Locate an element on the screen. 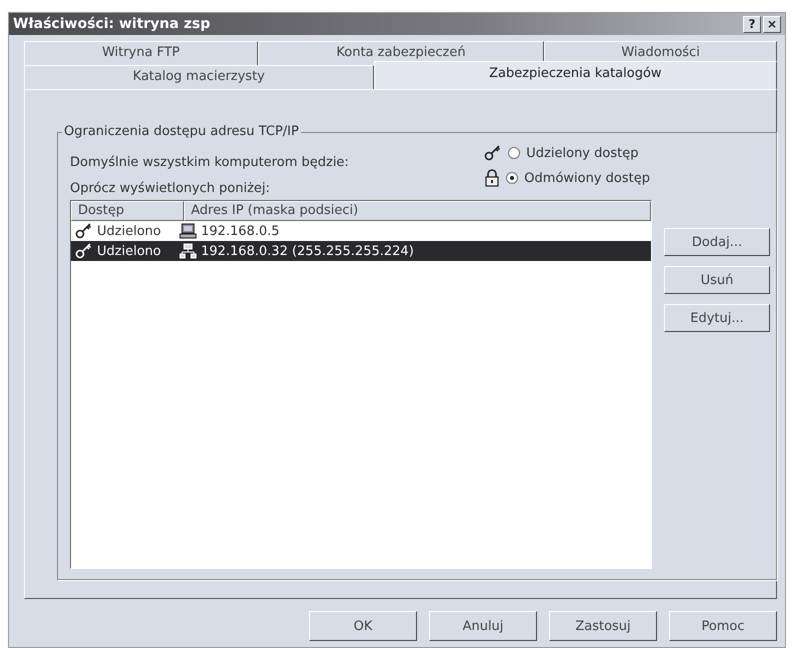  dialog-button: Zastosuj is located at coordinates (603, 626).